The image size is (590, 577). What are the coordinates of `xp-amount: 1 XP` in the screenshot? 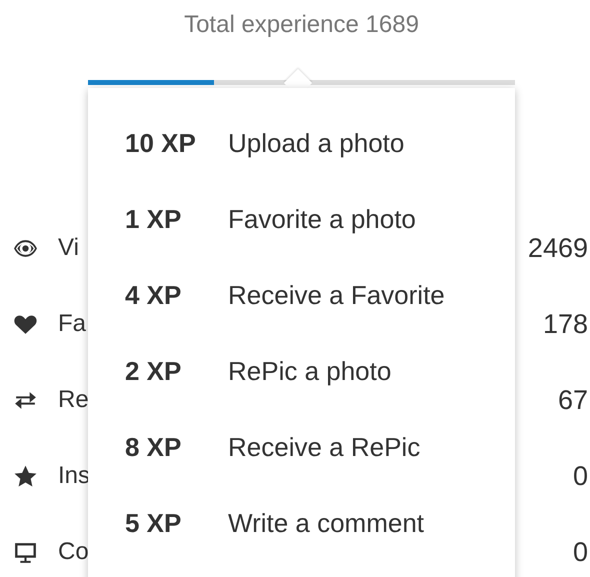 It's located at (153, 219).